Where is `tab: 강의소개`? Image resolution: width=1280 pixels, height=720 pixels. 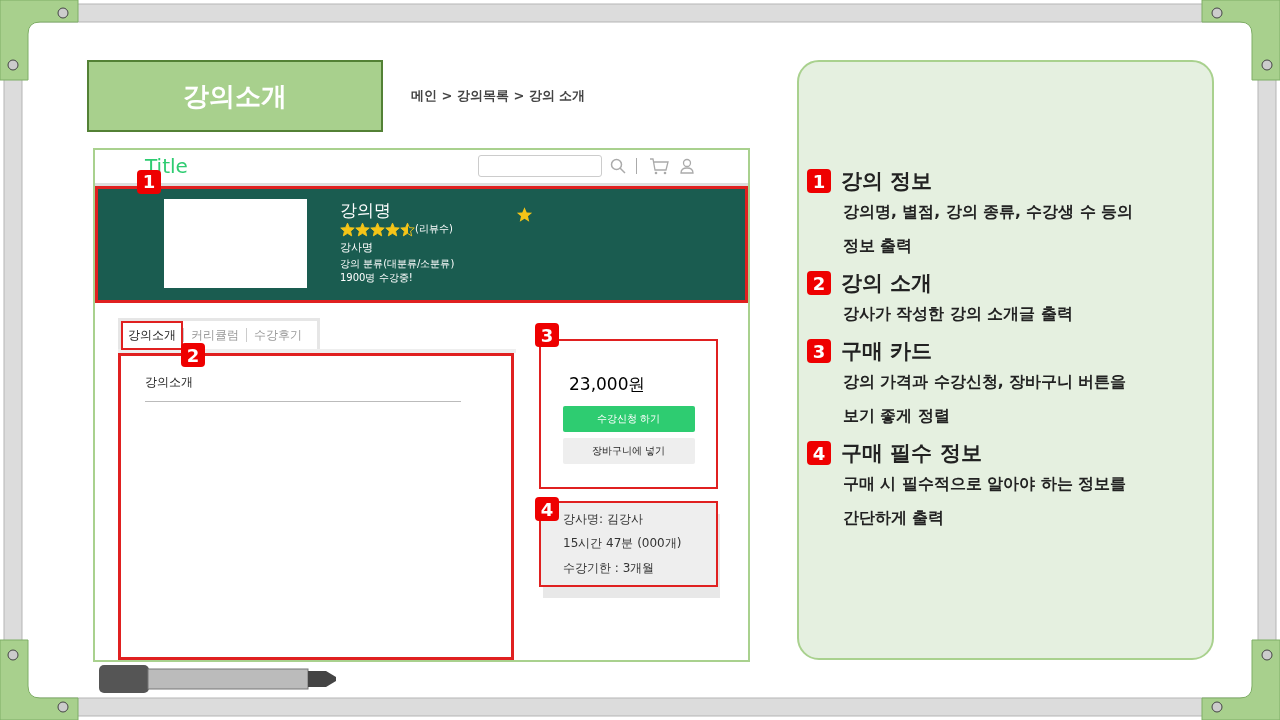
tab: 강의소개 is located at coordinates (152, 335).